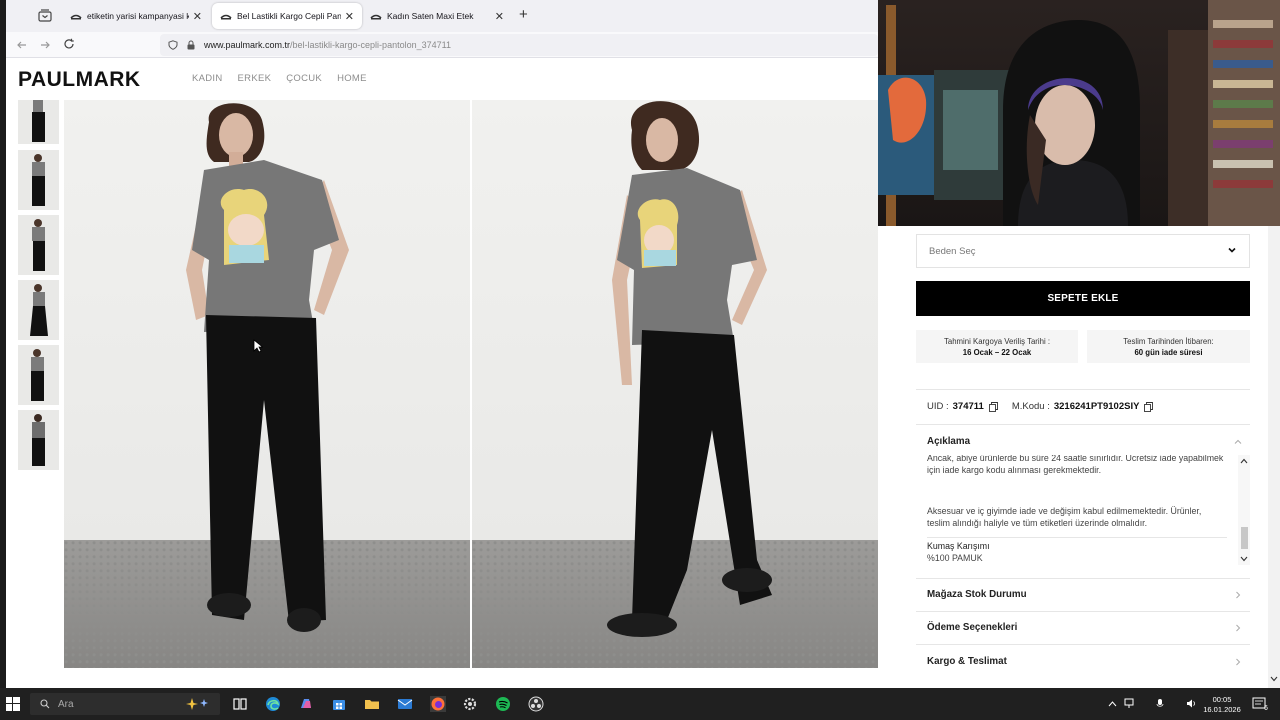 The width and height of the screenshot is (1280, 720). What do you see at coordinates (240, 704) in the screenshot?
I see `task-view-icon` at bounding box center [240, 704].